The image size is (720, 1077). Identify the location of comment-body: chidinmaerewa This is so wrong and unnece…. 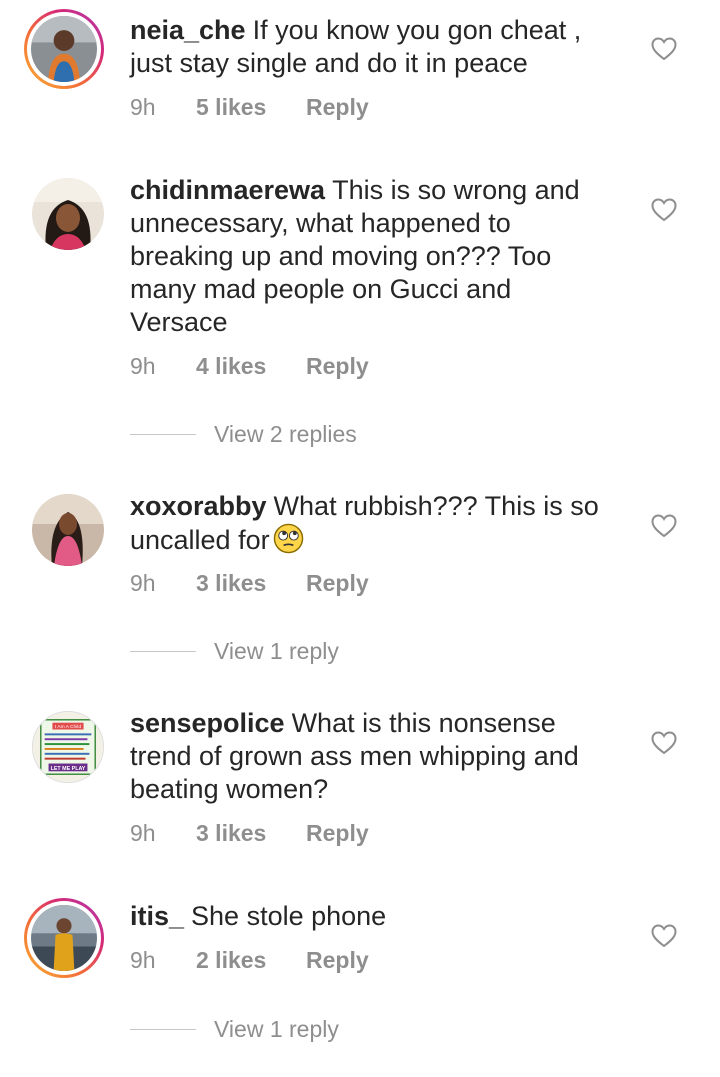
(370, 256).